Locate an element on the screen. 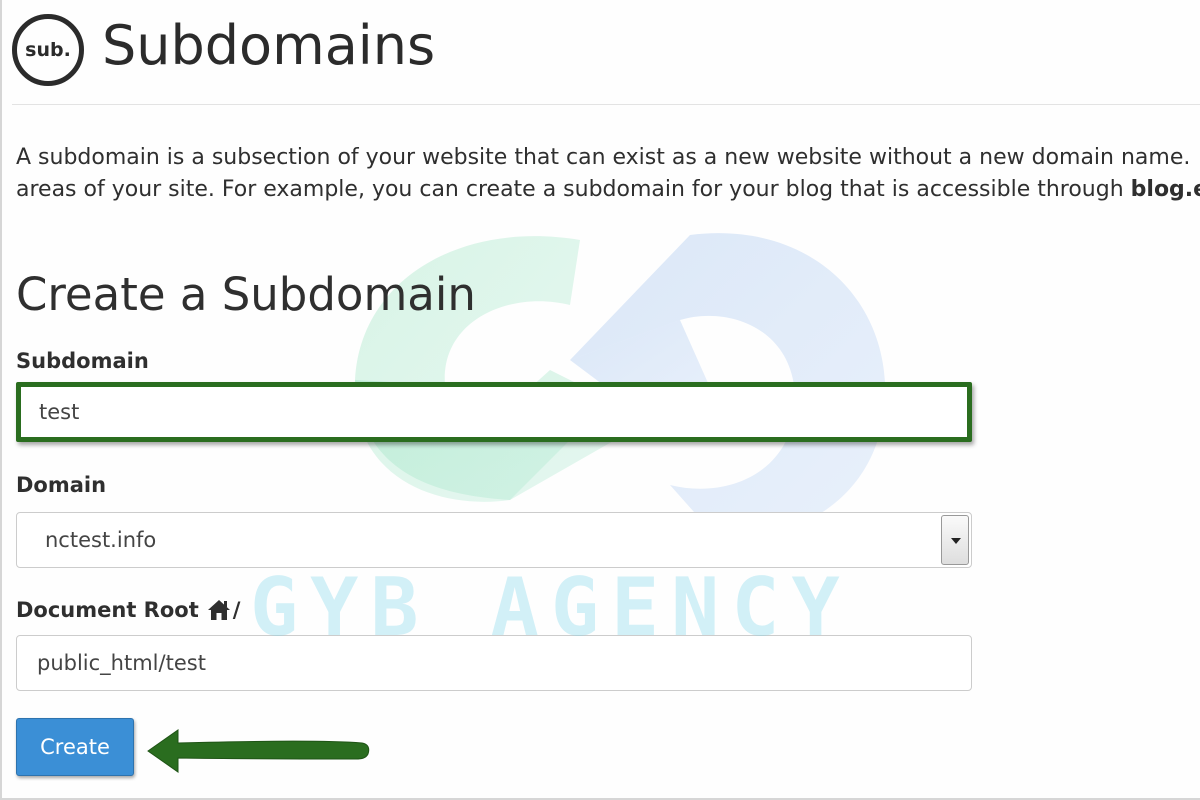 The height and width of the screenshot is (800, 1200). document-root-label-text: Document Root is located at coordinates (107, 609).